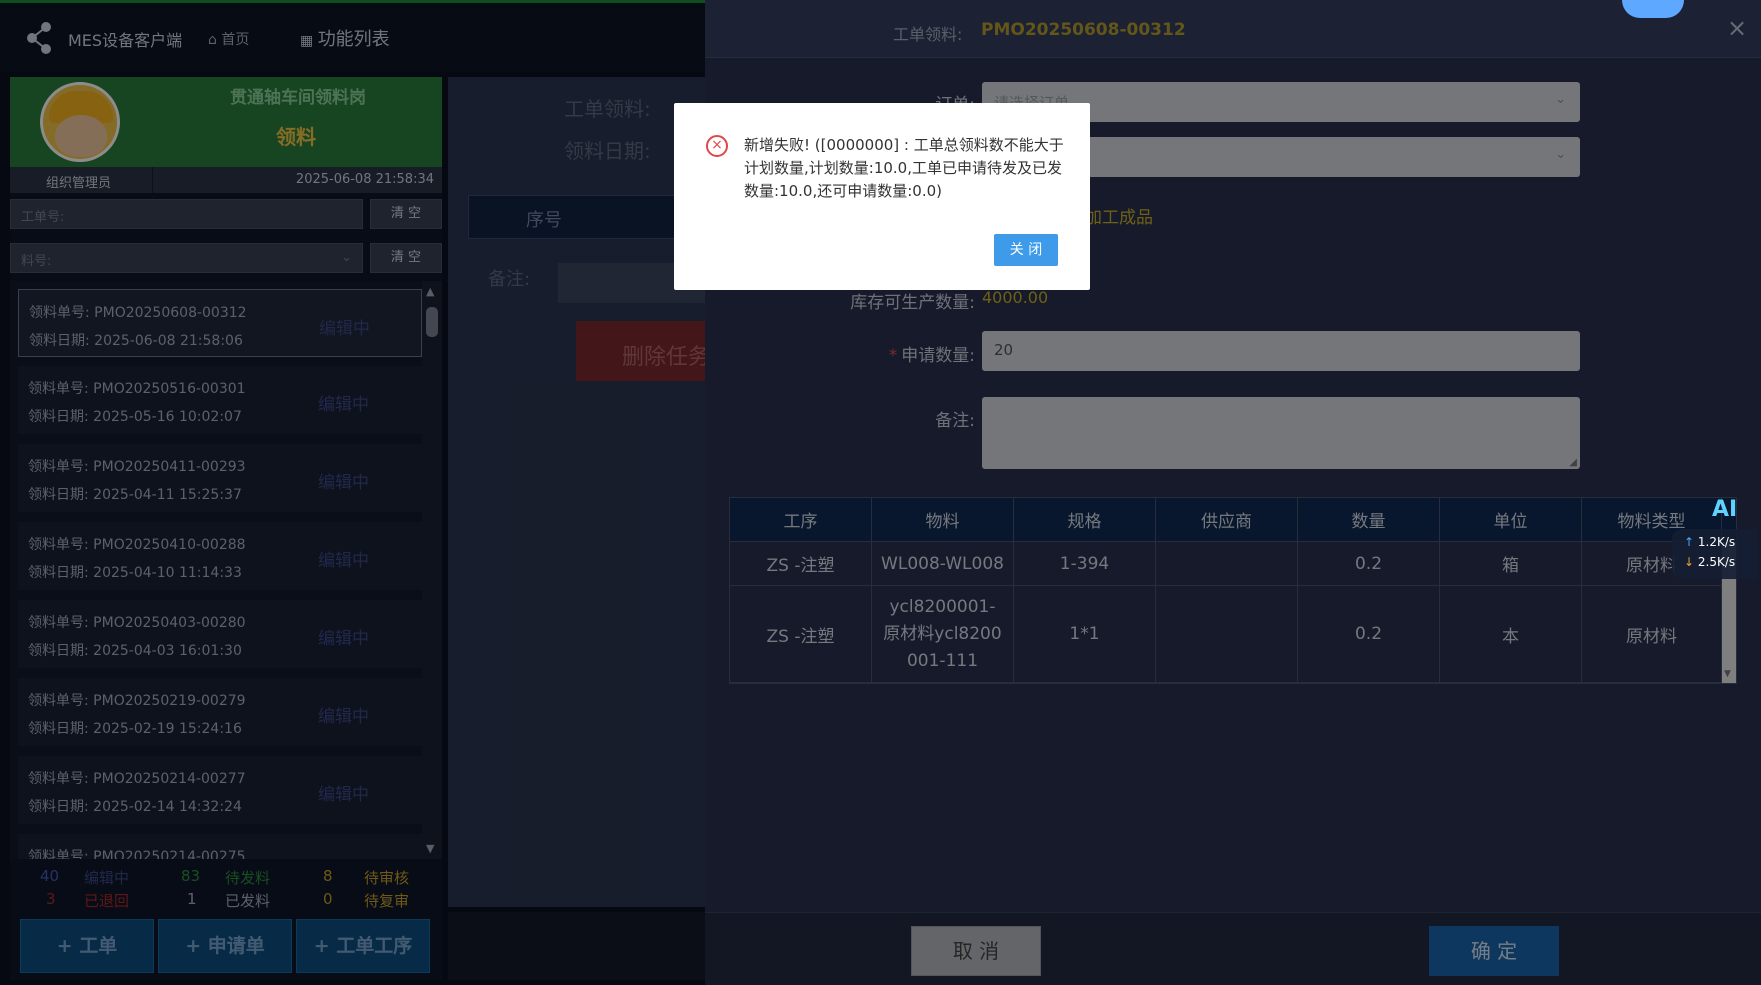  Describe the element at coordinates (1715, 554) in the screenshot. I see `network-speed-widget: ↑ 1.2K/s ↓ 2.5K/s` at that location.